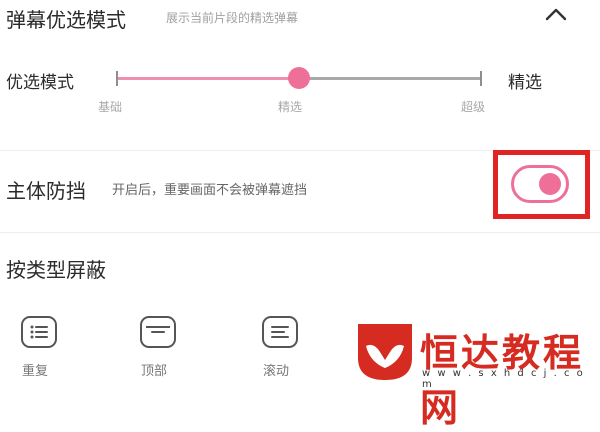  Describe the element at coordinates (210, 190) in the screenshot. I see `toggle-description: 开启后，重要画面不会被弹幕遮挡` at that location.